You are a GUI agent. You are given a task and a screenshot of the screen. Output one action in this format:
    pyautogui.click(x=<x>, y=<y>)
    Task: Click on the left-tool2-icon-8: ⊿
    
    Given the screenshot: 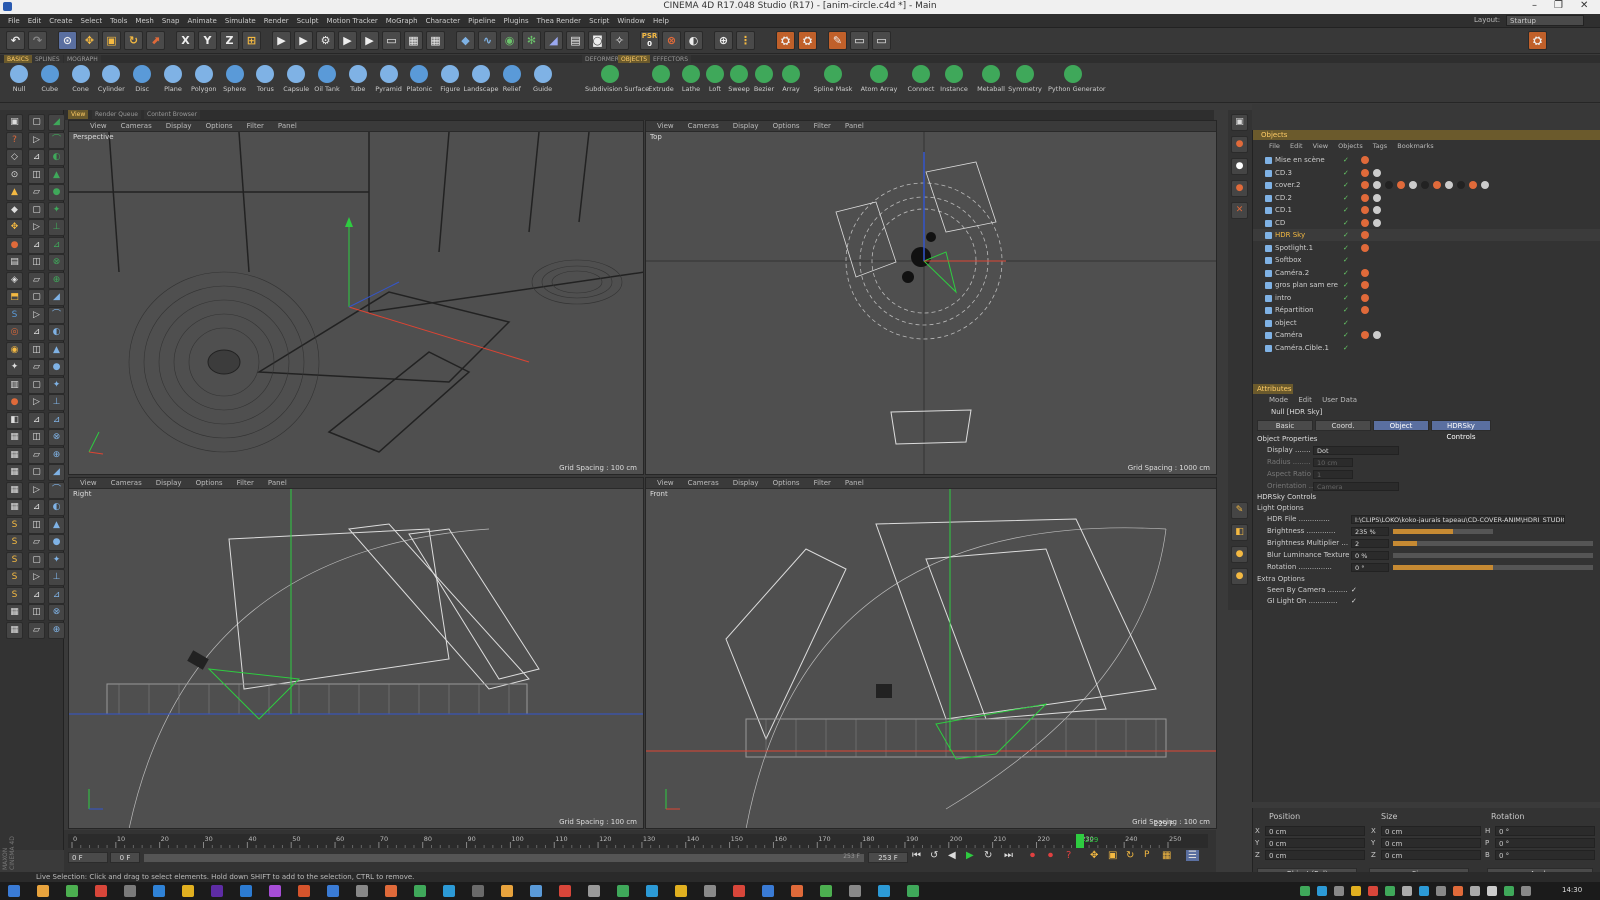 What is the action you would take?
    pyautogui.click(x=36, y=245)
    